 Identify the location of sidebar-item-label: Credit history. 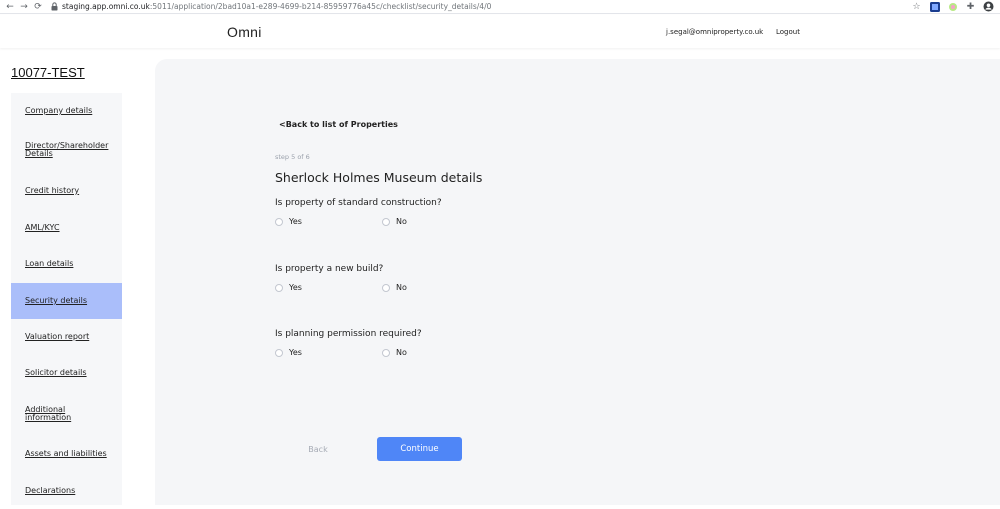
(52, 190).